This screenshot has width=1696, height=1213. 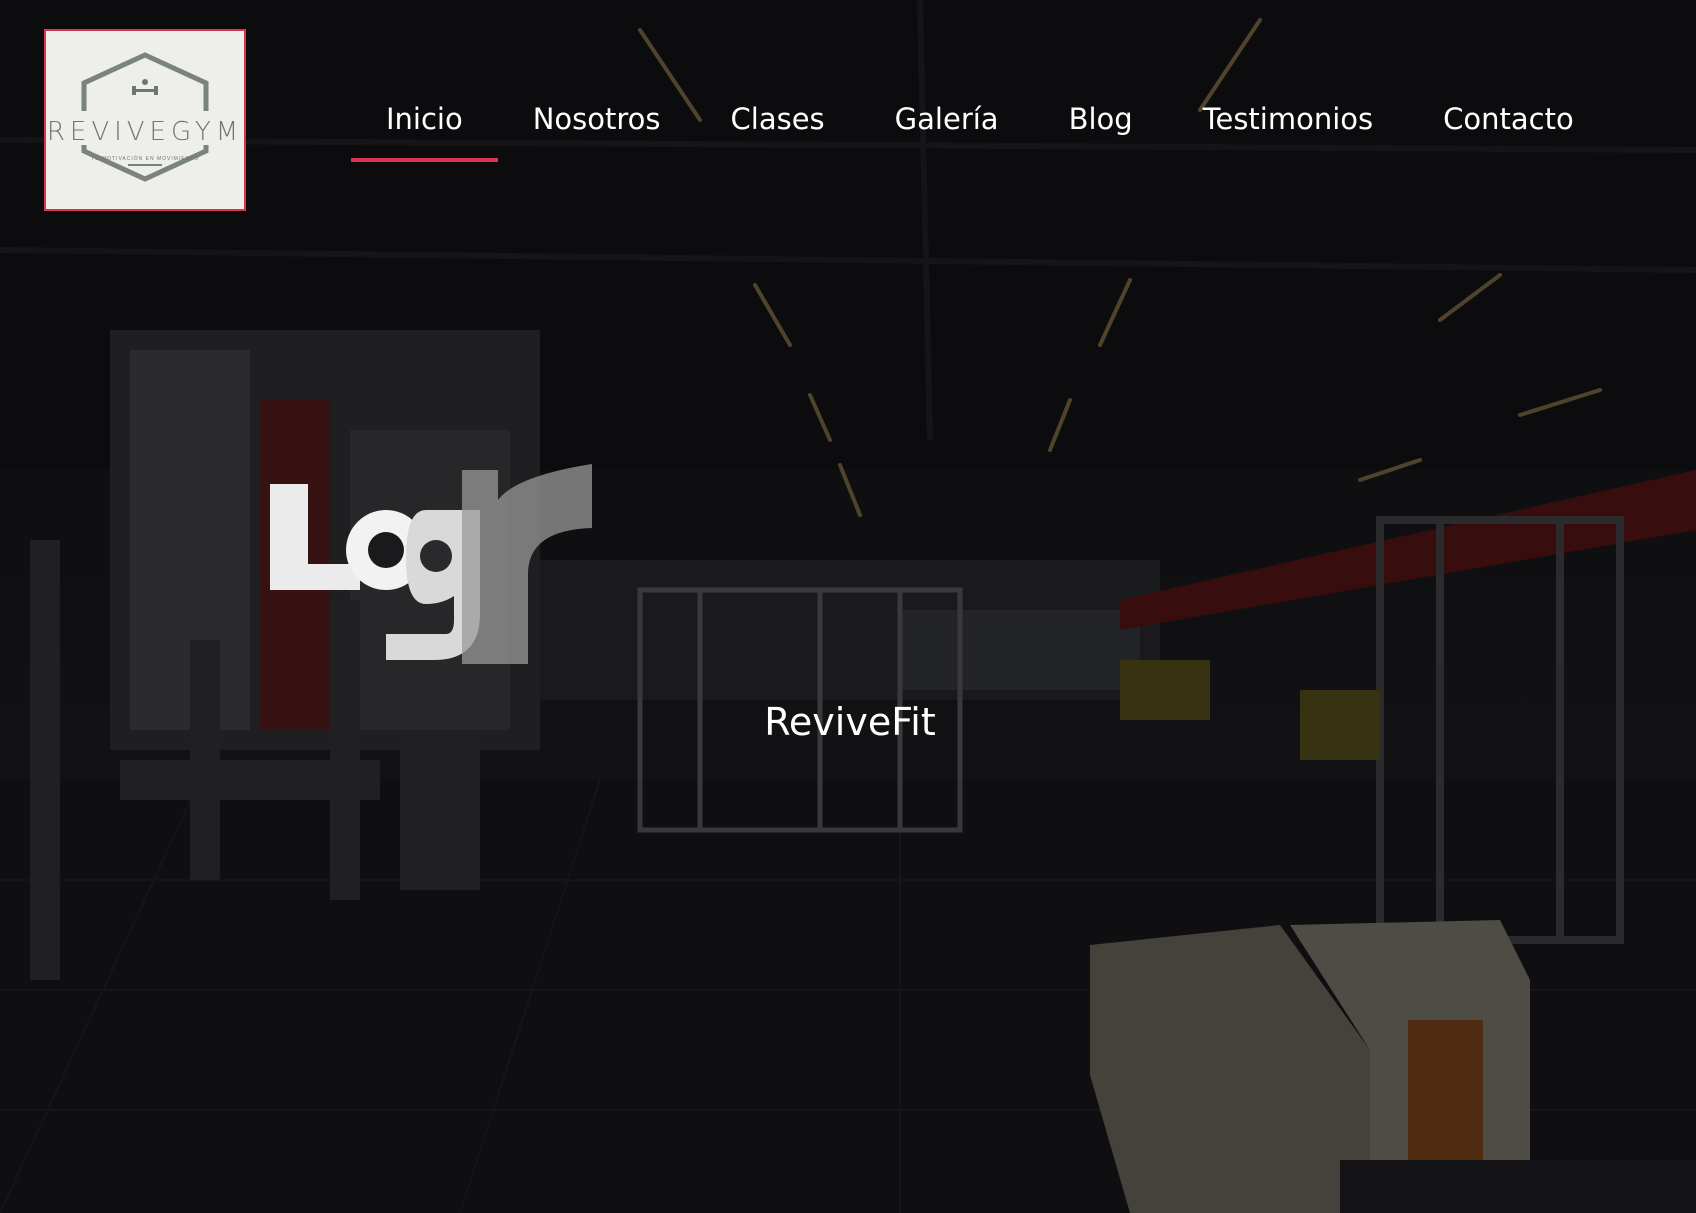 I want to click on nav-item-blog: Blog, so click(x=1101, y=119).